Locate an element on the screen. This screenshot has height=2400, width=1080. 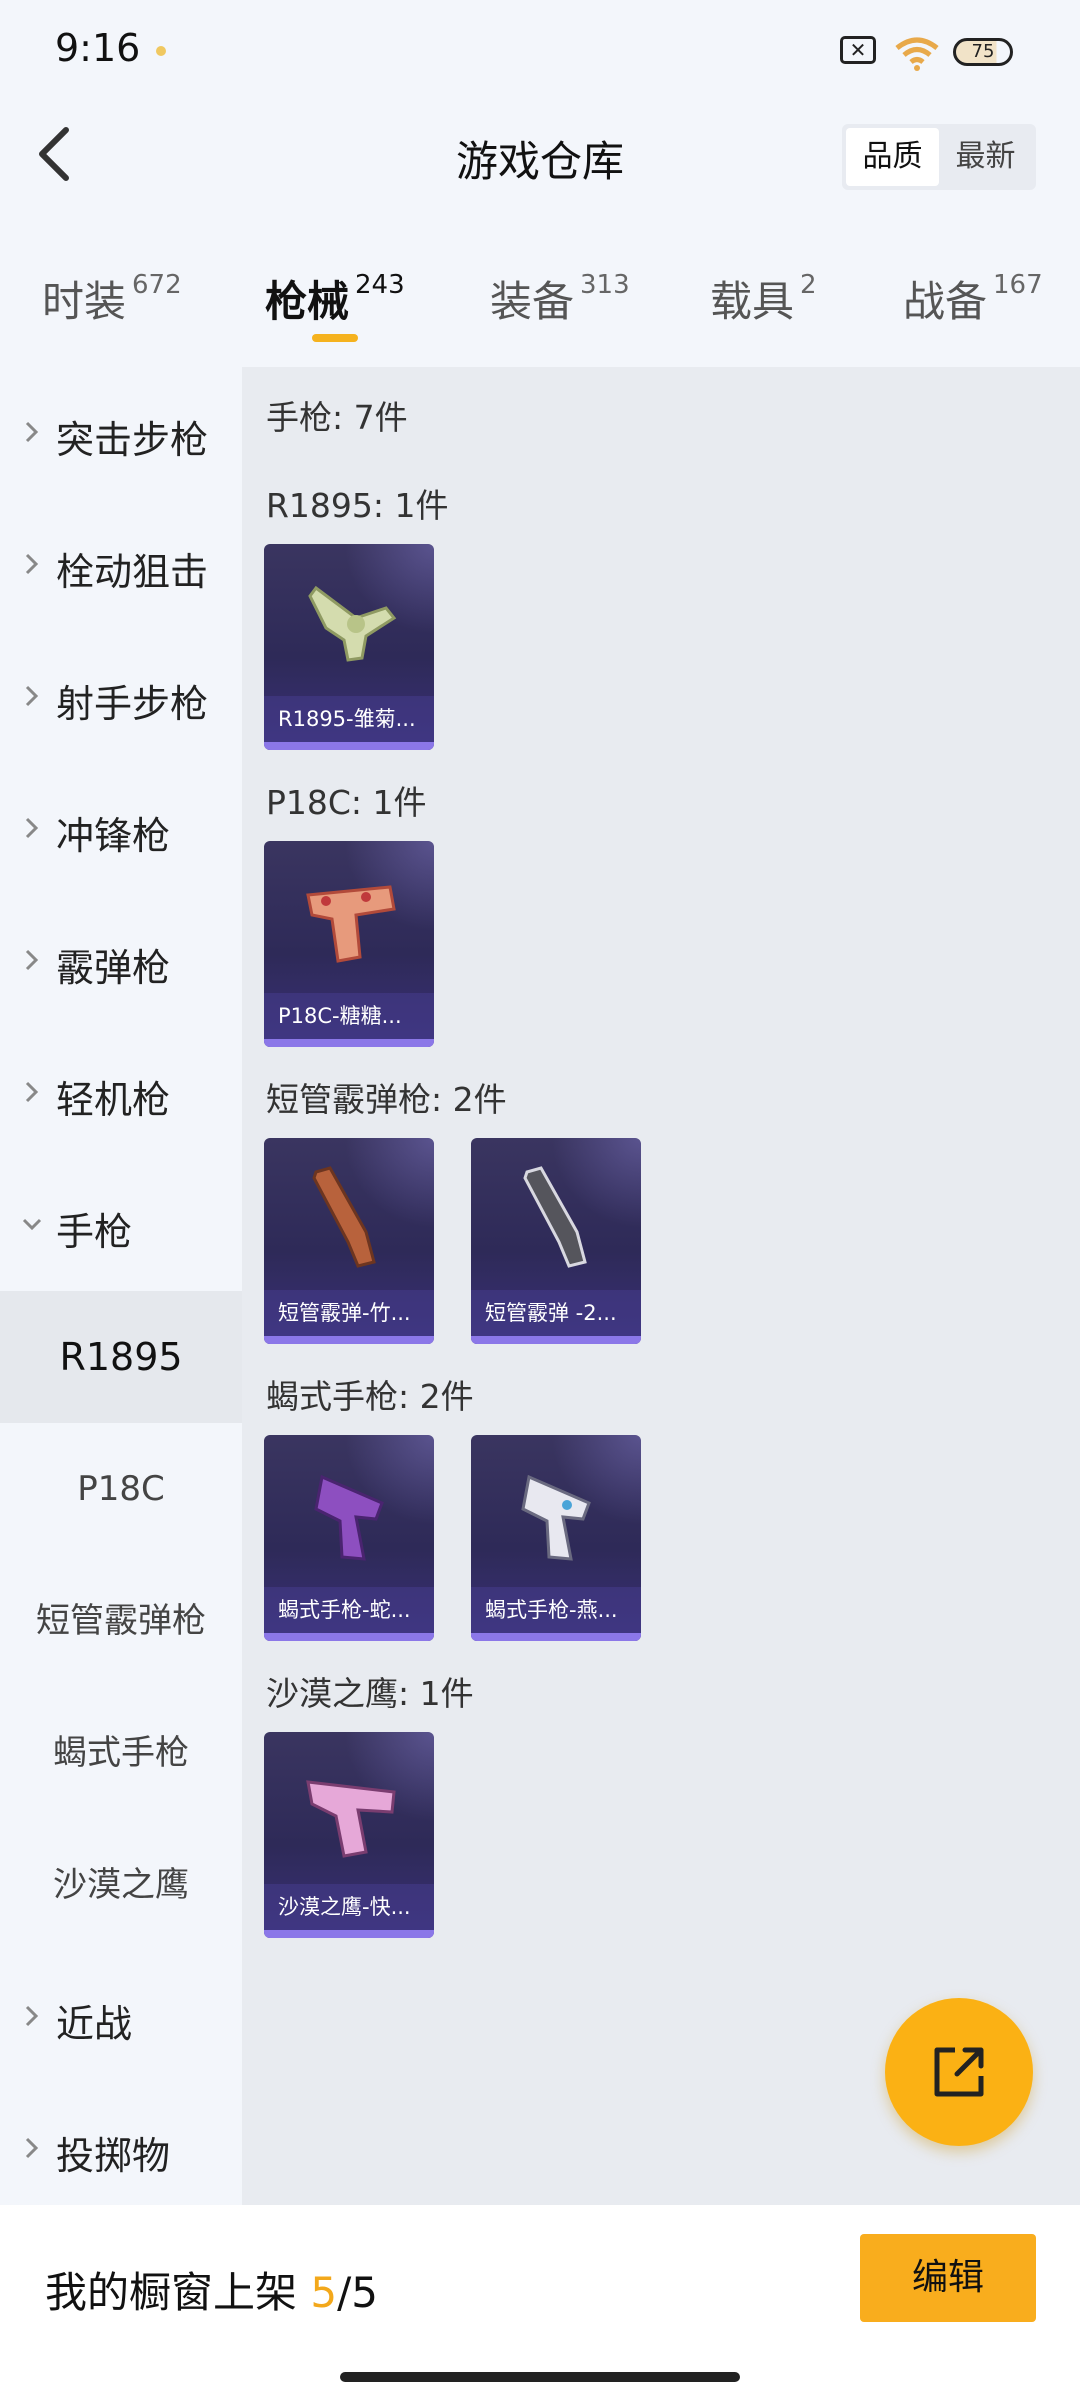
share-button is located at coordinates (959, 2072).